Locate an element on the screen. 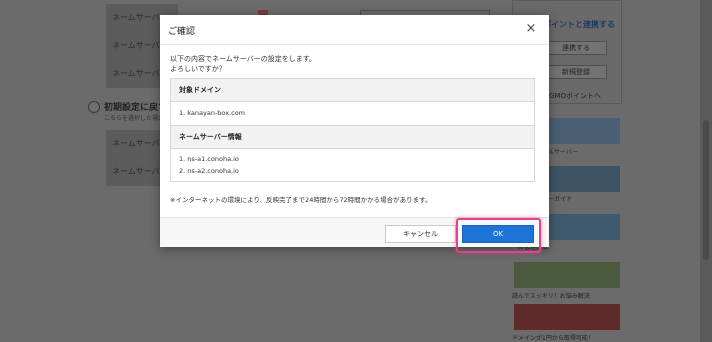  scrollbar is located at coordinates (706, 171).